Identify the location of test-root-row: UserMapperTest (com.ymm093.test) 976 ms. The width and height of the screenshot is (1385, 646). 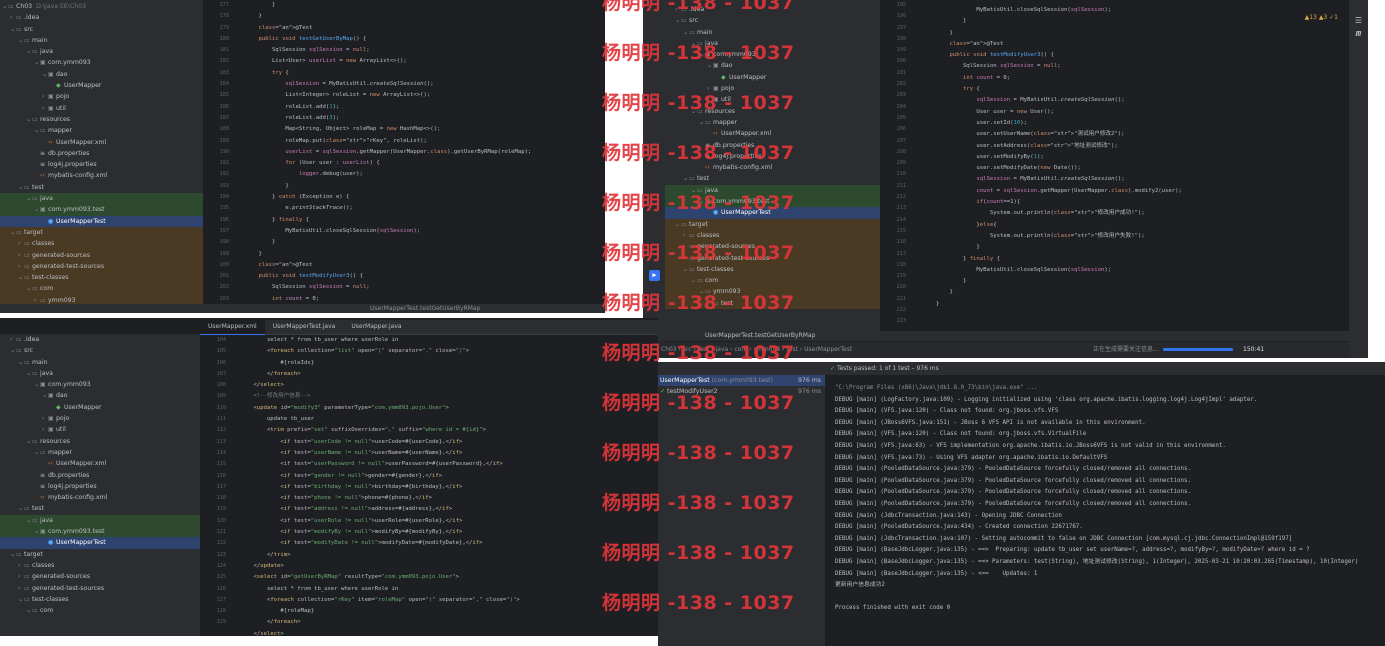
(741, 380).